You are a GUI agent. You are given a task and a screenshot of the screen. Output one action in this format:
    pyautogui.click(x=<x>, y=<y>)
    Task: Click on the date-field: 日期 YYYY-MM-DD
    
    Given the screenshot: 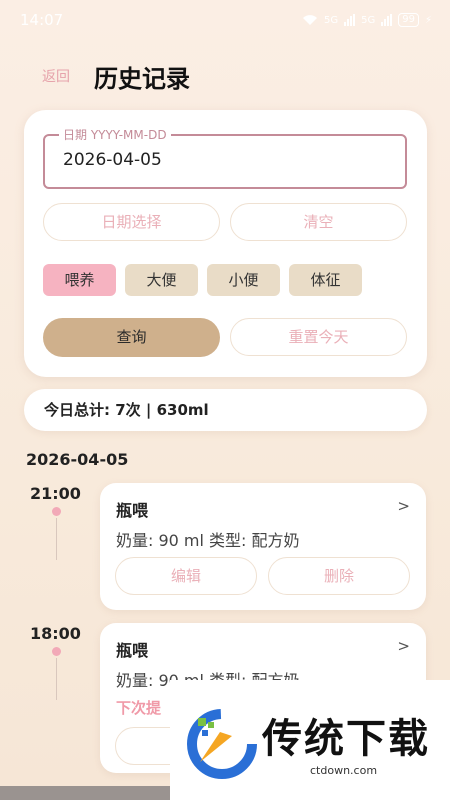 What is the action you would take?
    pyautogui.click(x=225, y=157)
    